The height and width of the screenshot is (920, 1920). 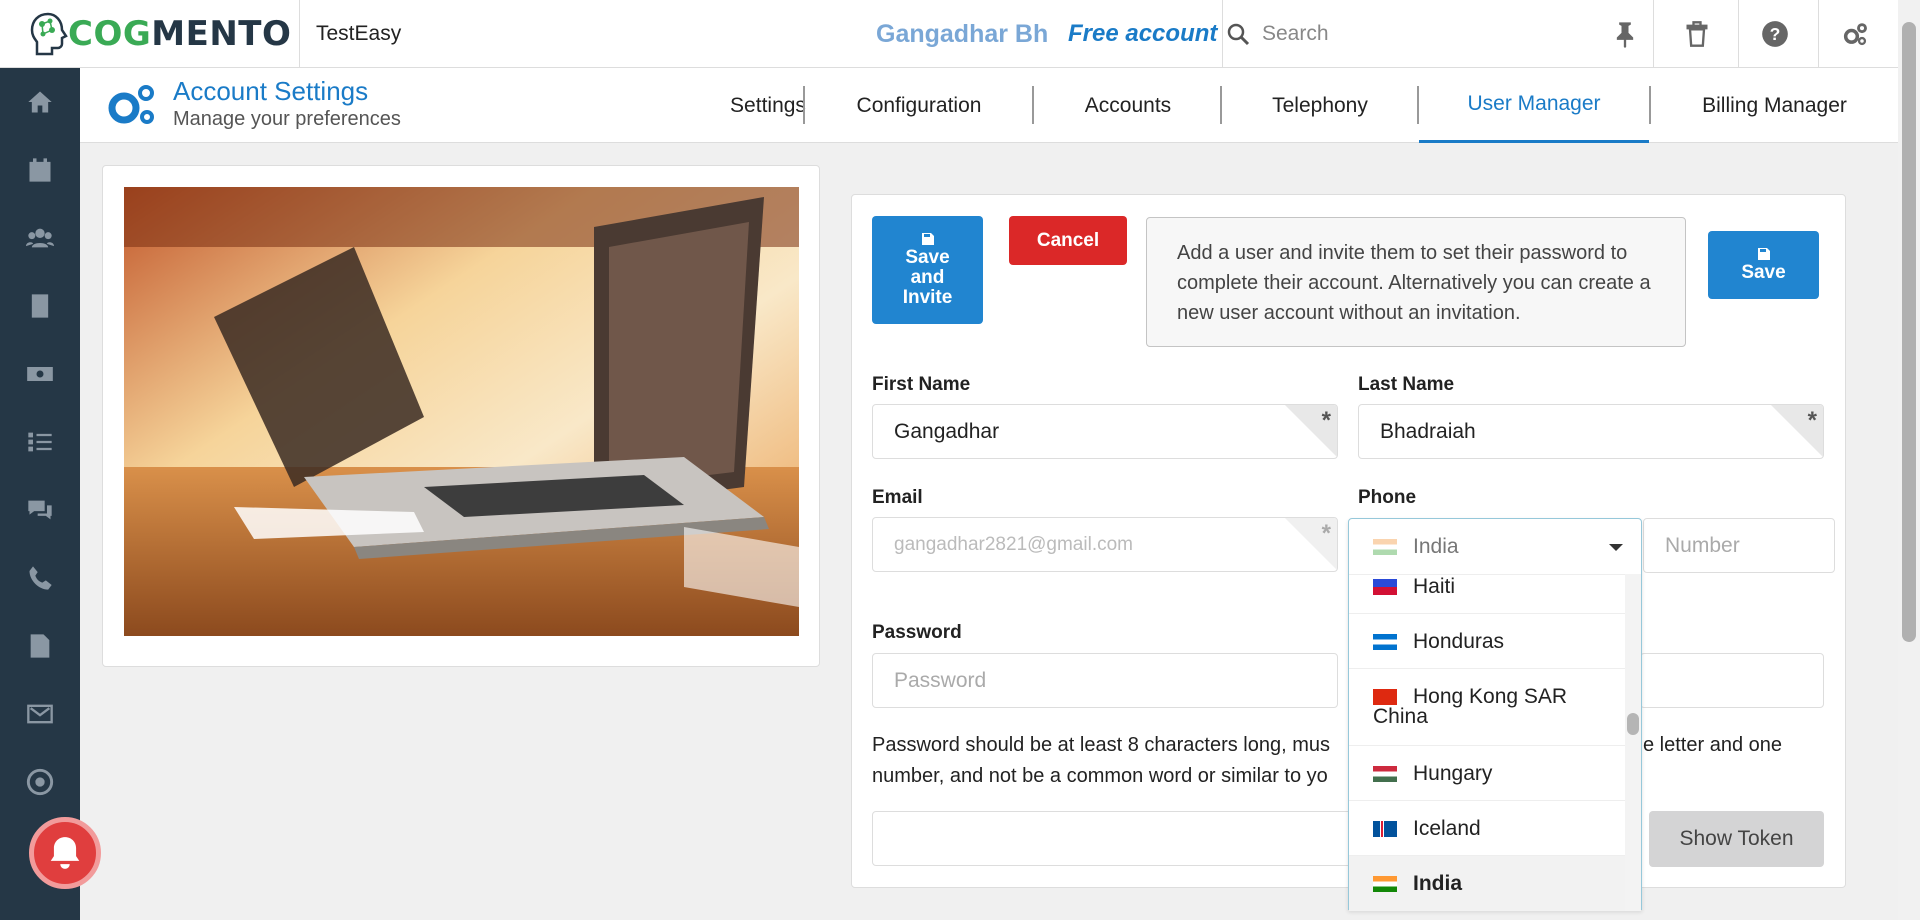 What do you see at coordinates (1487, 594) in the screenshot?
I see `list-item-haiti: Haiti` at bounding box center [1487, 594].